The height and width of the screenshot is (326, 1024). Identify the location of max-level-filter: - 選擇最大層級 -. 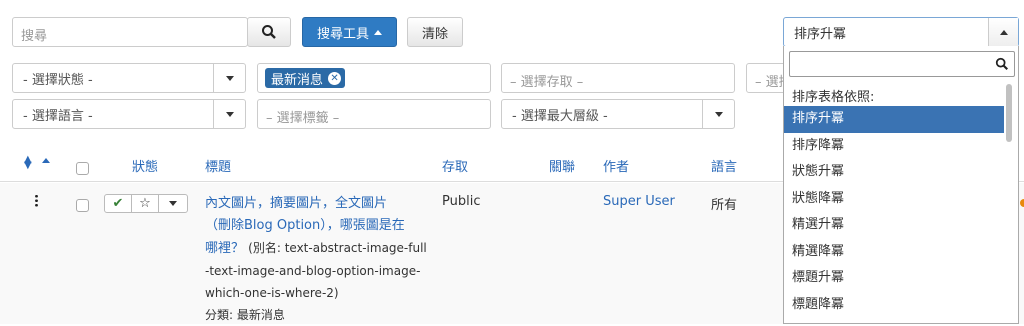
(618, 114).